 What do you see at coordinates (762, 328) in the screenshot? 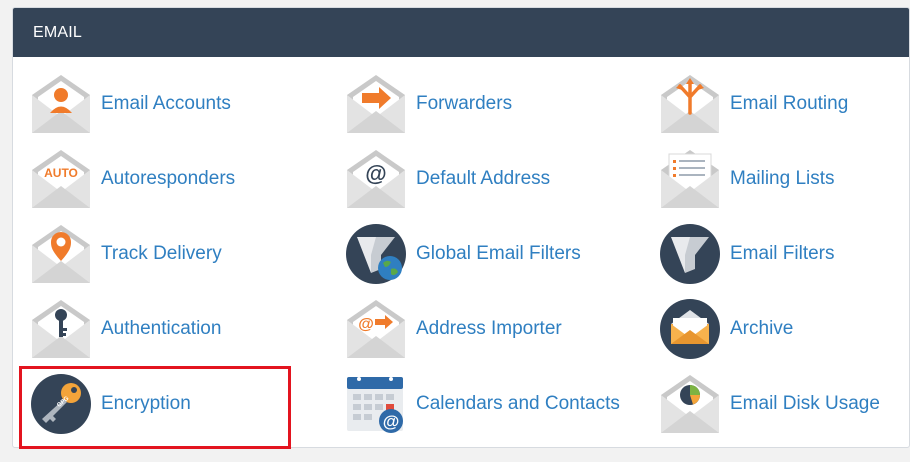
I see `item-label: Archive` at bounding box center [762, 328].